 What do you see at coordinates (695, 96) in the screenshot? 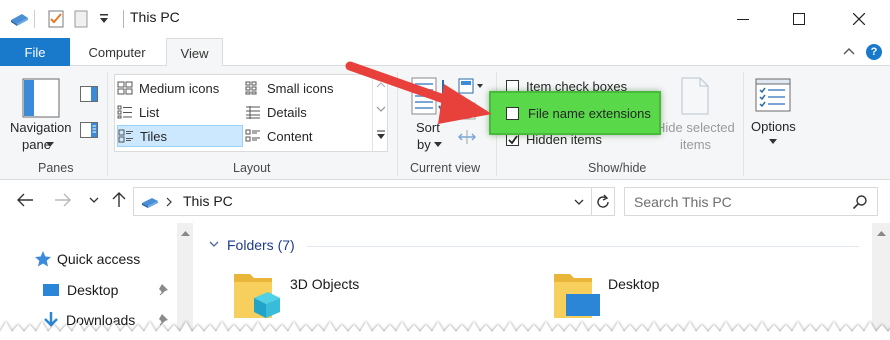
I see `hide-selected-items-icon` at bounding box center [695, 96].